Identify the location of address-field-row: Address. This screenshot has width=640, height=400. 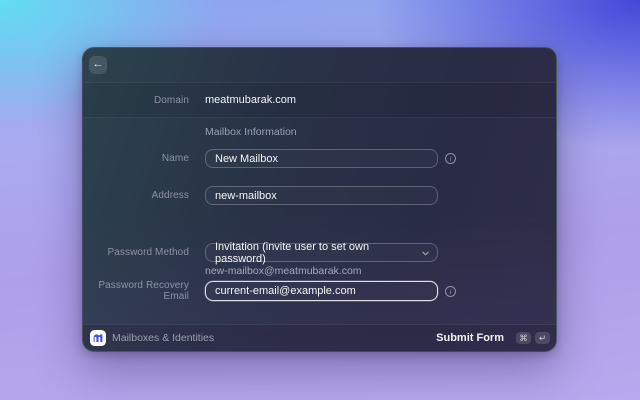
(319, 195).